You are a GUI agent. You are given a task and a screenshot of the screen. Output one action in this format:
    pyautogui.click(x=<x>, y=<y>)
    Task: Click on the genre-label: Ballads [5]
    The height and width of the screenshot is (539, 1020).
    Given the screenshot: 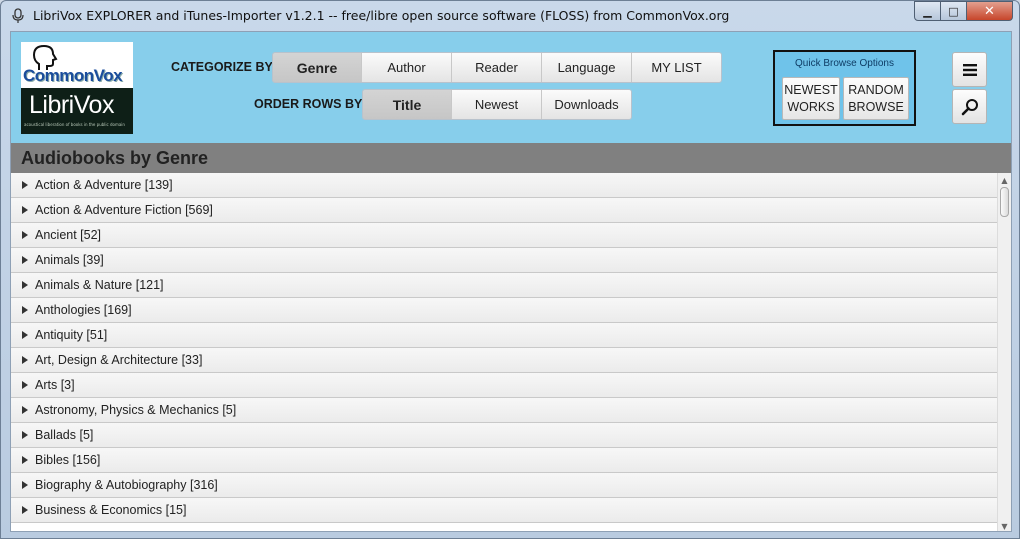 What is the action you would take?
    pyautogui.click(x=64, y=435)
    